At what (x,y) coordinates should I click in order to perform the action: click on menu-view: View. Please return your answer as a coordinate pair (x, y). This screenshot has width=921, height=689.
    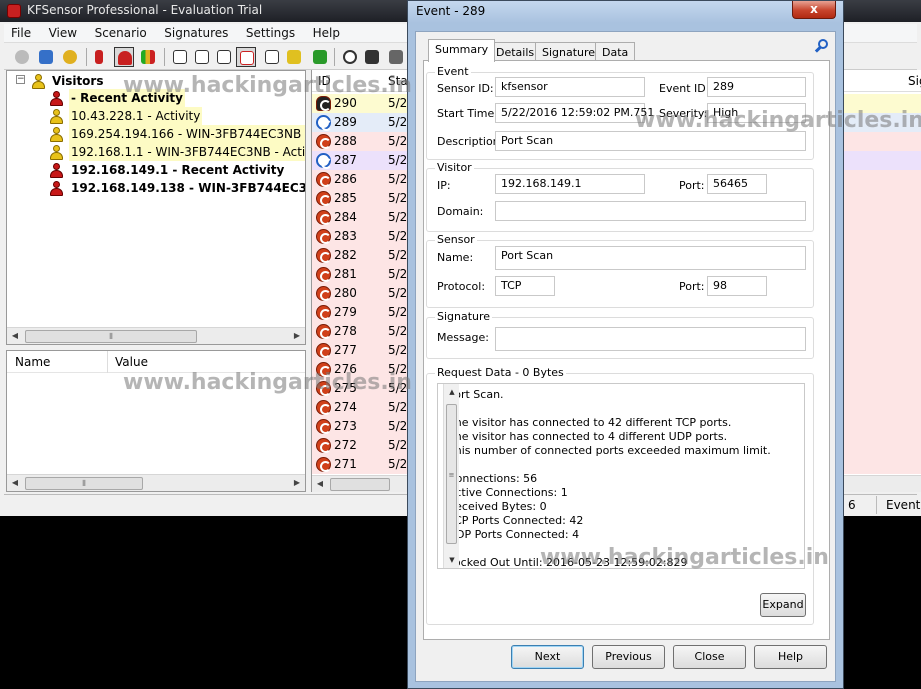
    Looking at the image, I should click on (63, 33).